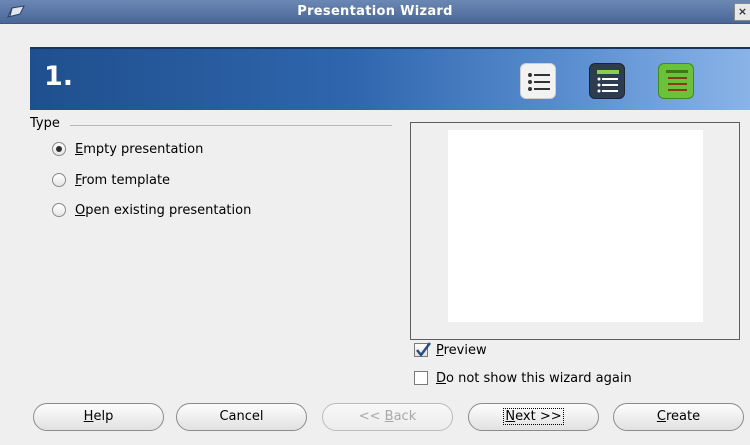 This screenshot has height=445, width=750. I want to click on cancel-button: Cancel, so click(241, 417).